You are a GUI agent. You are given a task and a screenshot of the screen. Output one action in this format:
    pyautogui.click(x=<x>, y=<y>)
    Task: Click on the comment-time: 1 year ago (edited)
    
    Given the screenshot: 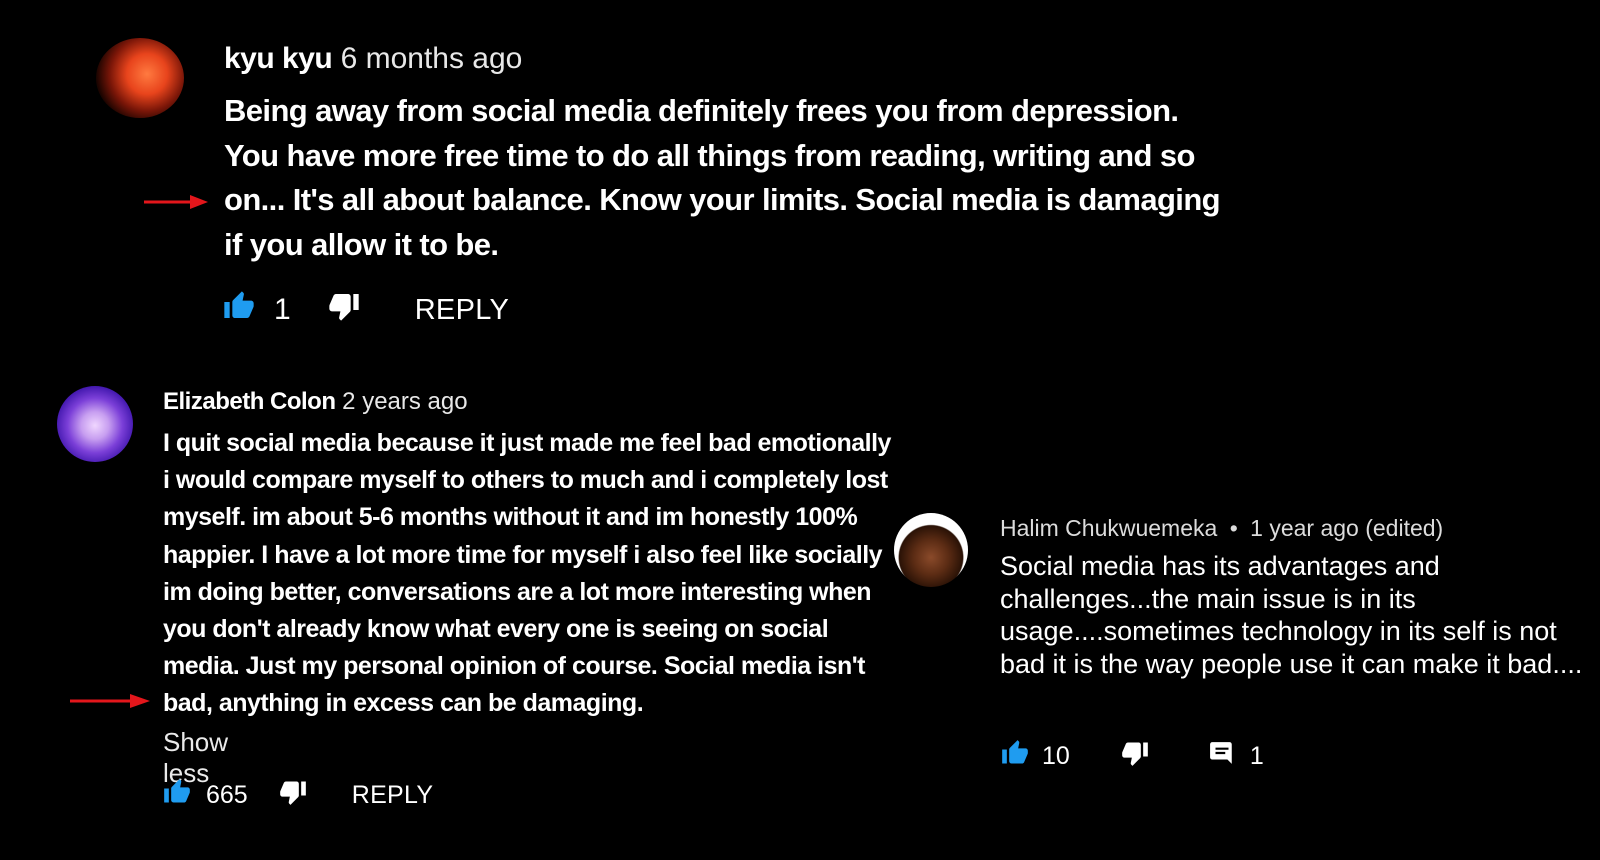 What is the action you would take?
    pyautogui.click(x=1346, y=528)
    